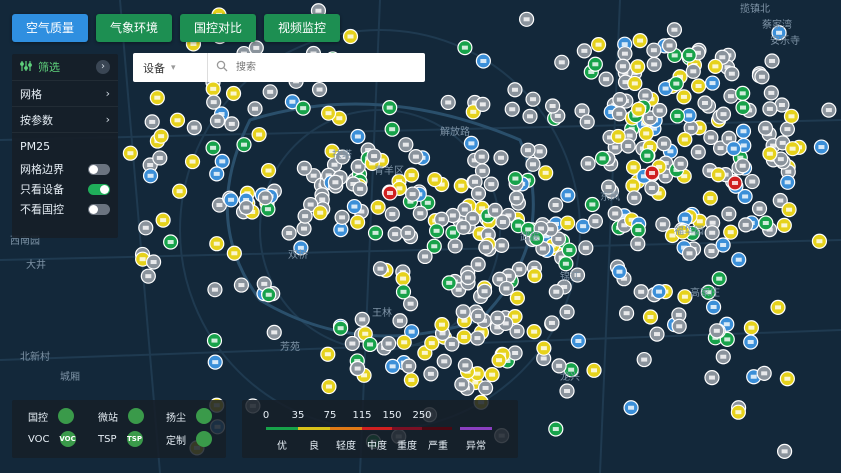  I want to click on device-only-toggle, so click(99, 189).